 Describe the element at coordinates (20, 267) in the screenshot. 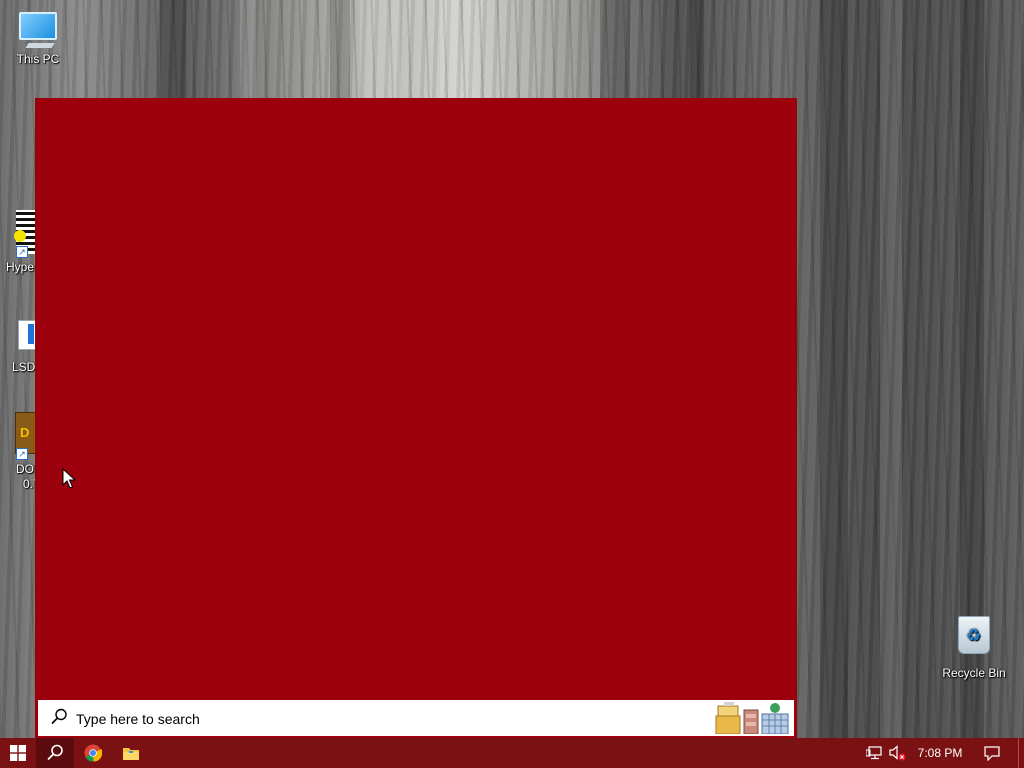

I see `desktop-icon-label: Hype` at that location.